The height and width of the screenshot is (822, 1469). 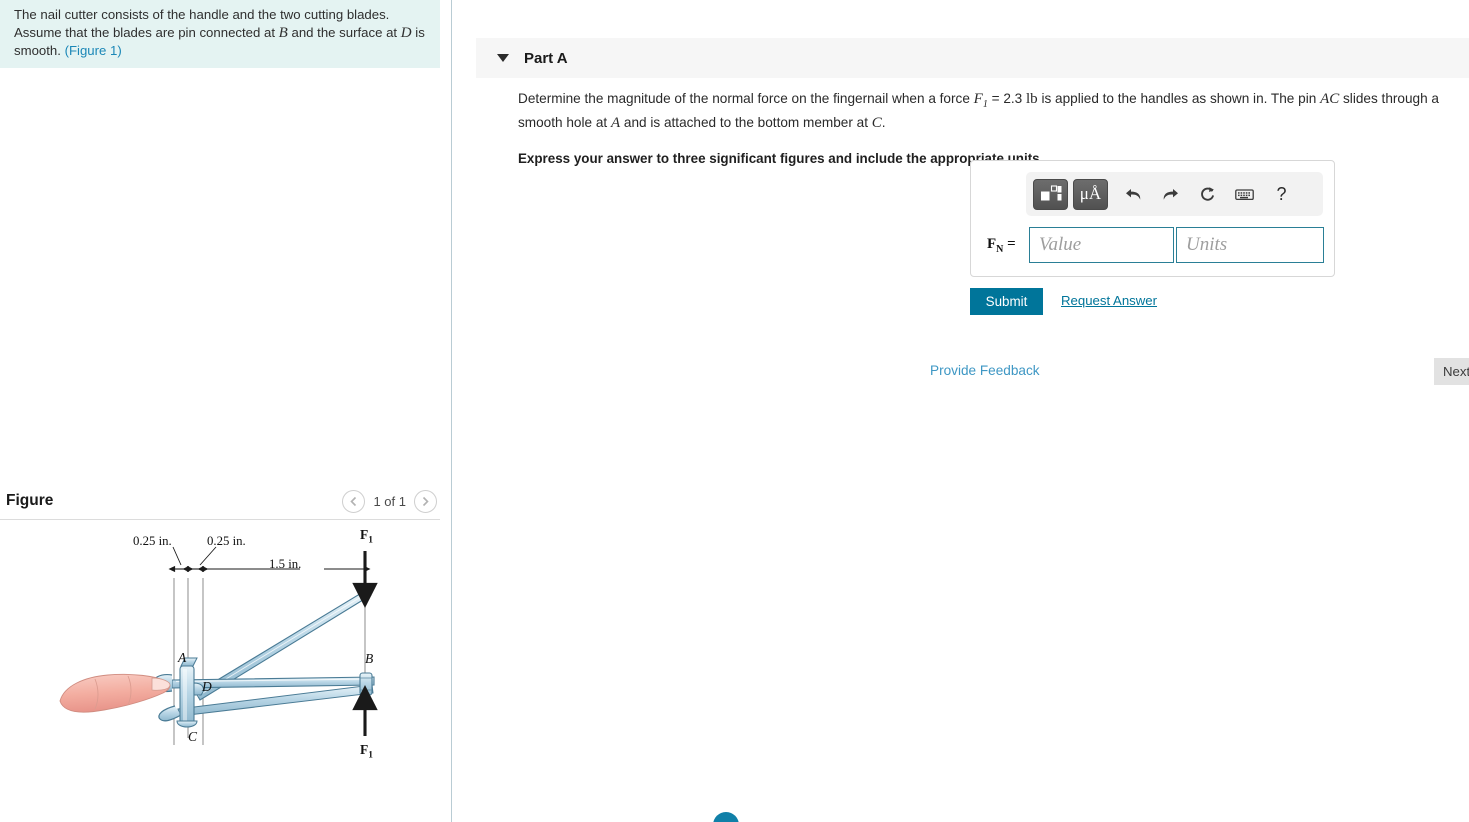 What do you see at coordinates (152, 541) in the screenshot?
I see `figure-dim-left: 0.25 in.` at bounding box center [152, 541].